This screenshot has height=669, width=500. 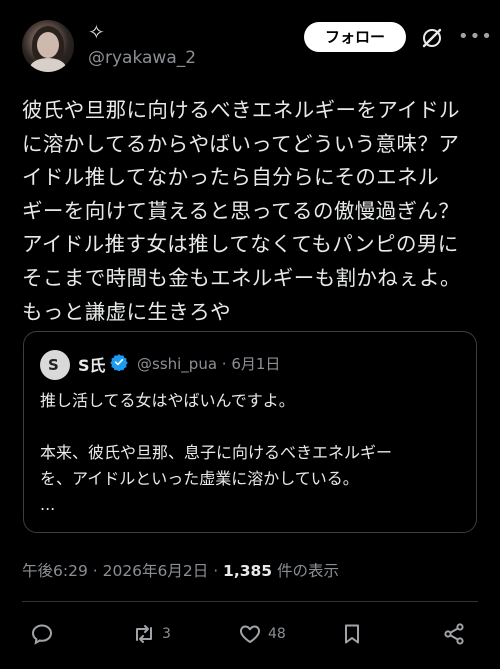 I want to click on heart-icon, so click(x=250, y=634).